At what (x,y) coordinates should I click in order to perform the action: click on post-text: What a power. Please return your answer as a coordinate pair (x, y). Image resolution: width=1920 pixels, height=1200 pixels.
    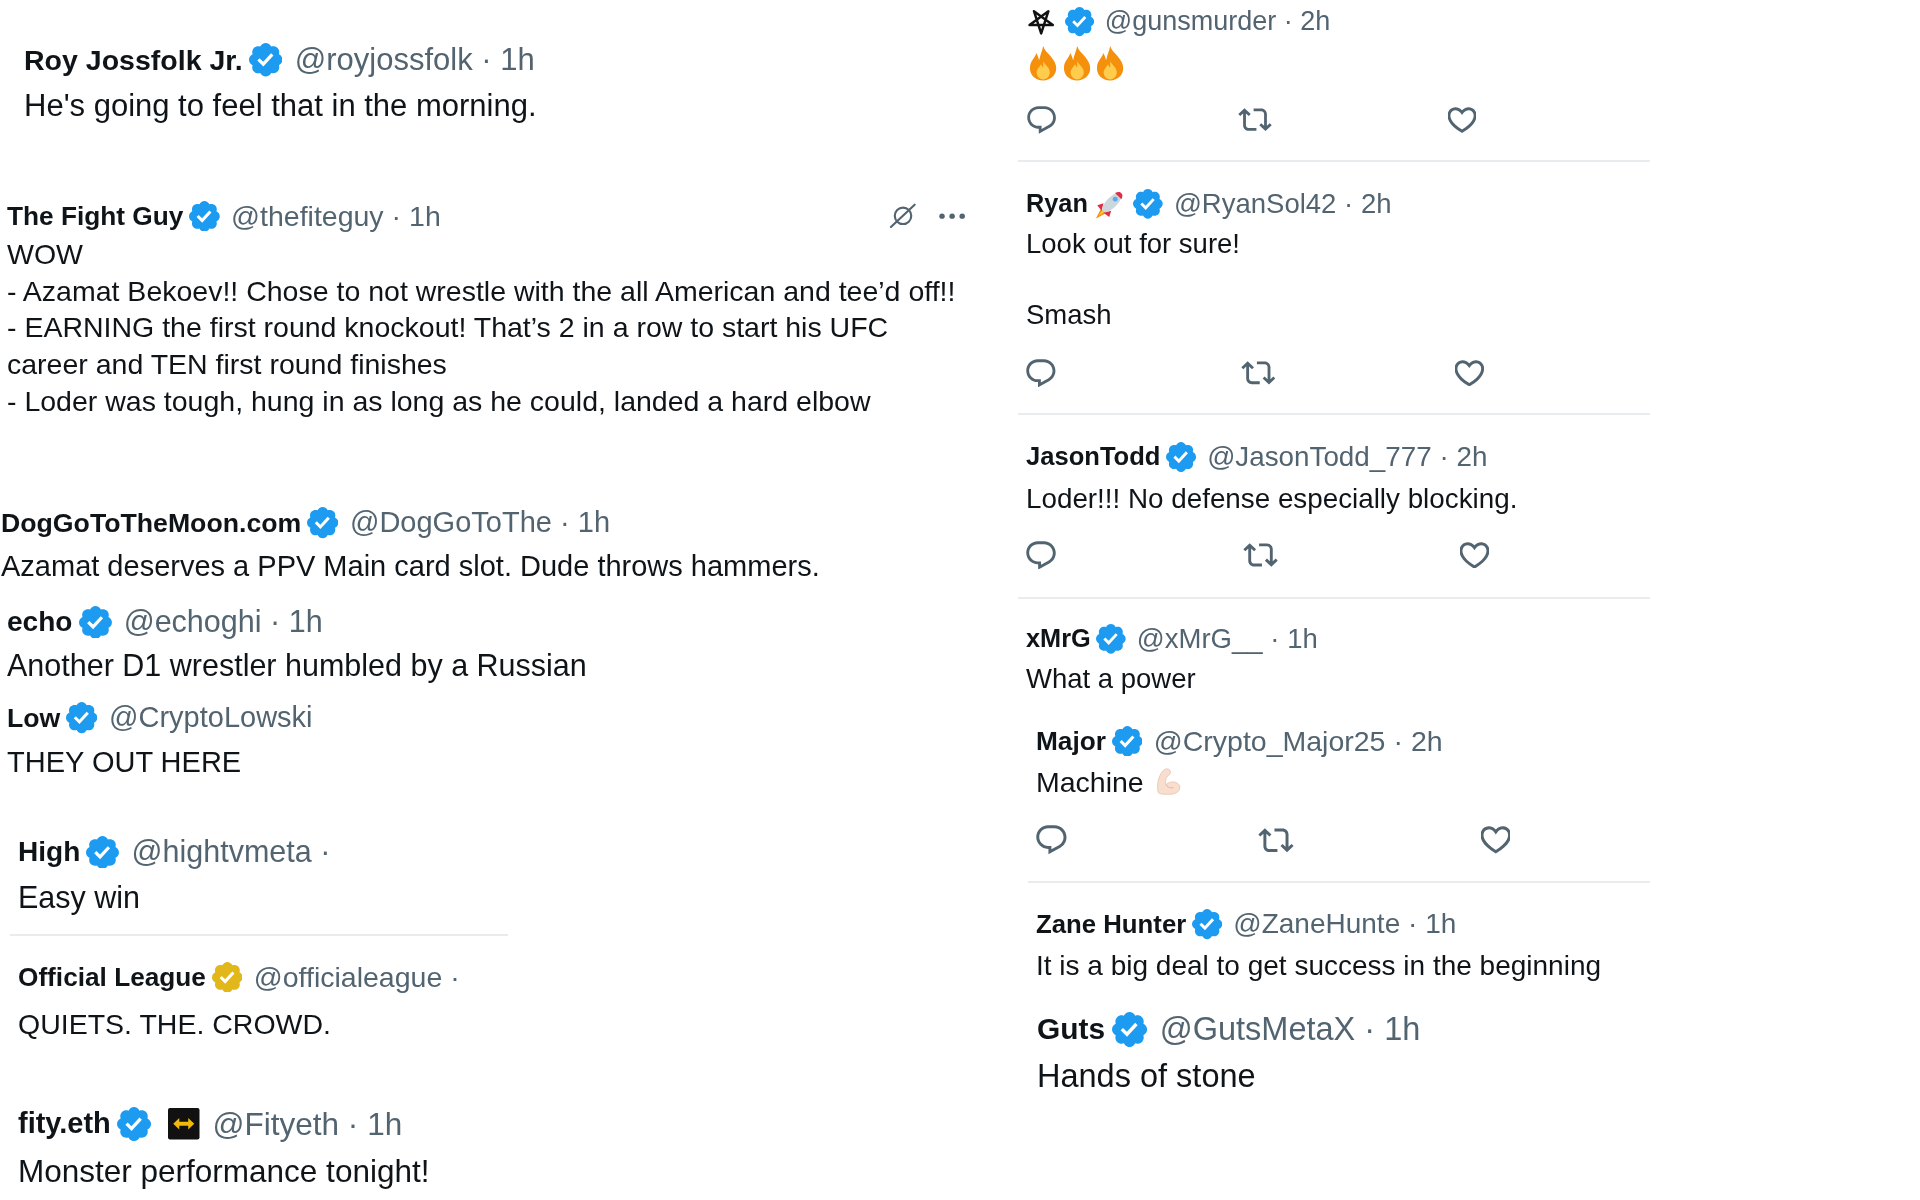
    Looking at the image, I should click on (1111, 678).